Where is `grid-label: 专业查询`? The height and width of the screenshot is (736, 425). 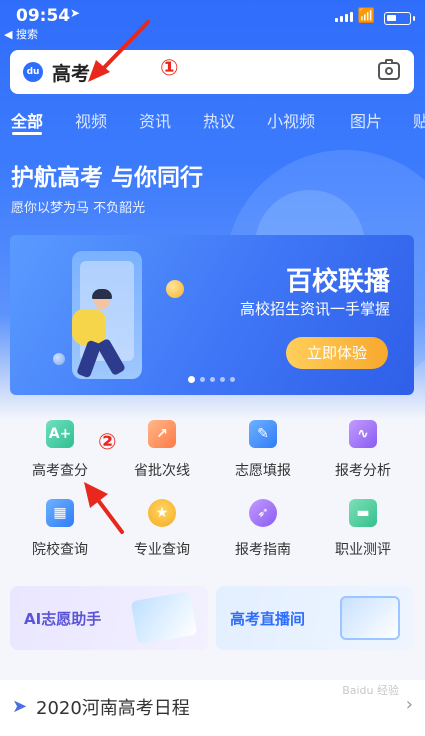 grid-label: 专业查询 is located at coordinates (162, 550).